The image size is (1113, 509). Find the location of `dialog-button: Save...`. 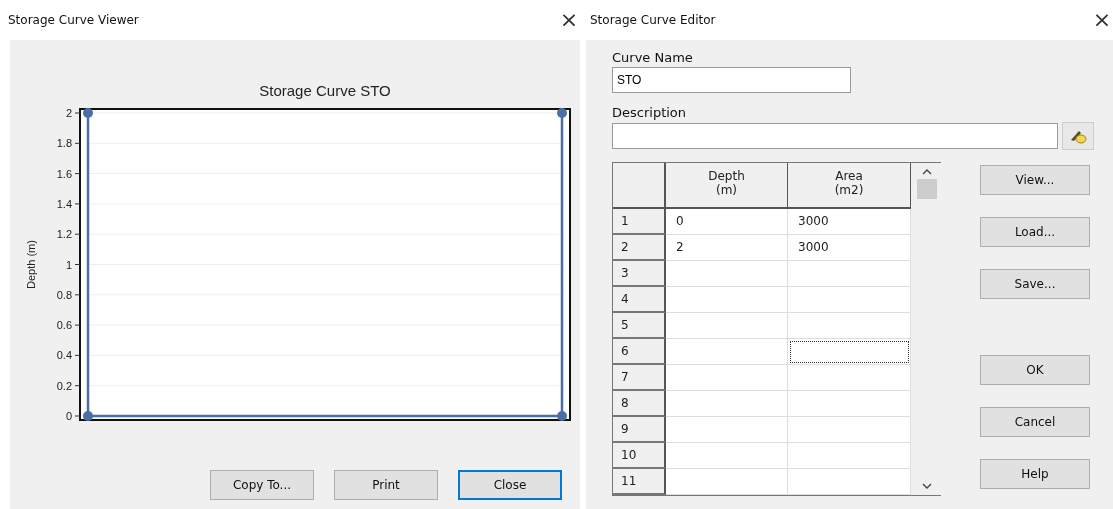

dialog-button: Save... is located at coordinates (1035, 284).